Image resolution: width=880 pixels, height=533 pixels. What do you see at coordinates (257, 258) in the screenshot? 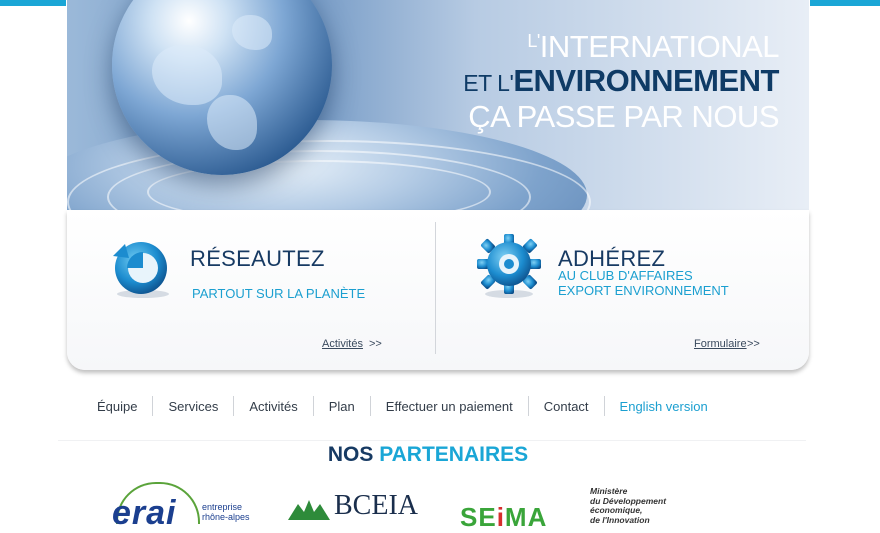
I see `reseautez-heading: RÉSEAUTEZ` at bounding box center [257, 258].